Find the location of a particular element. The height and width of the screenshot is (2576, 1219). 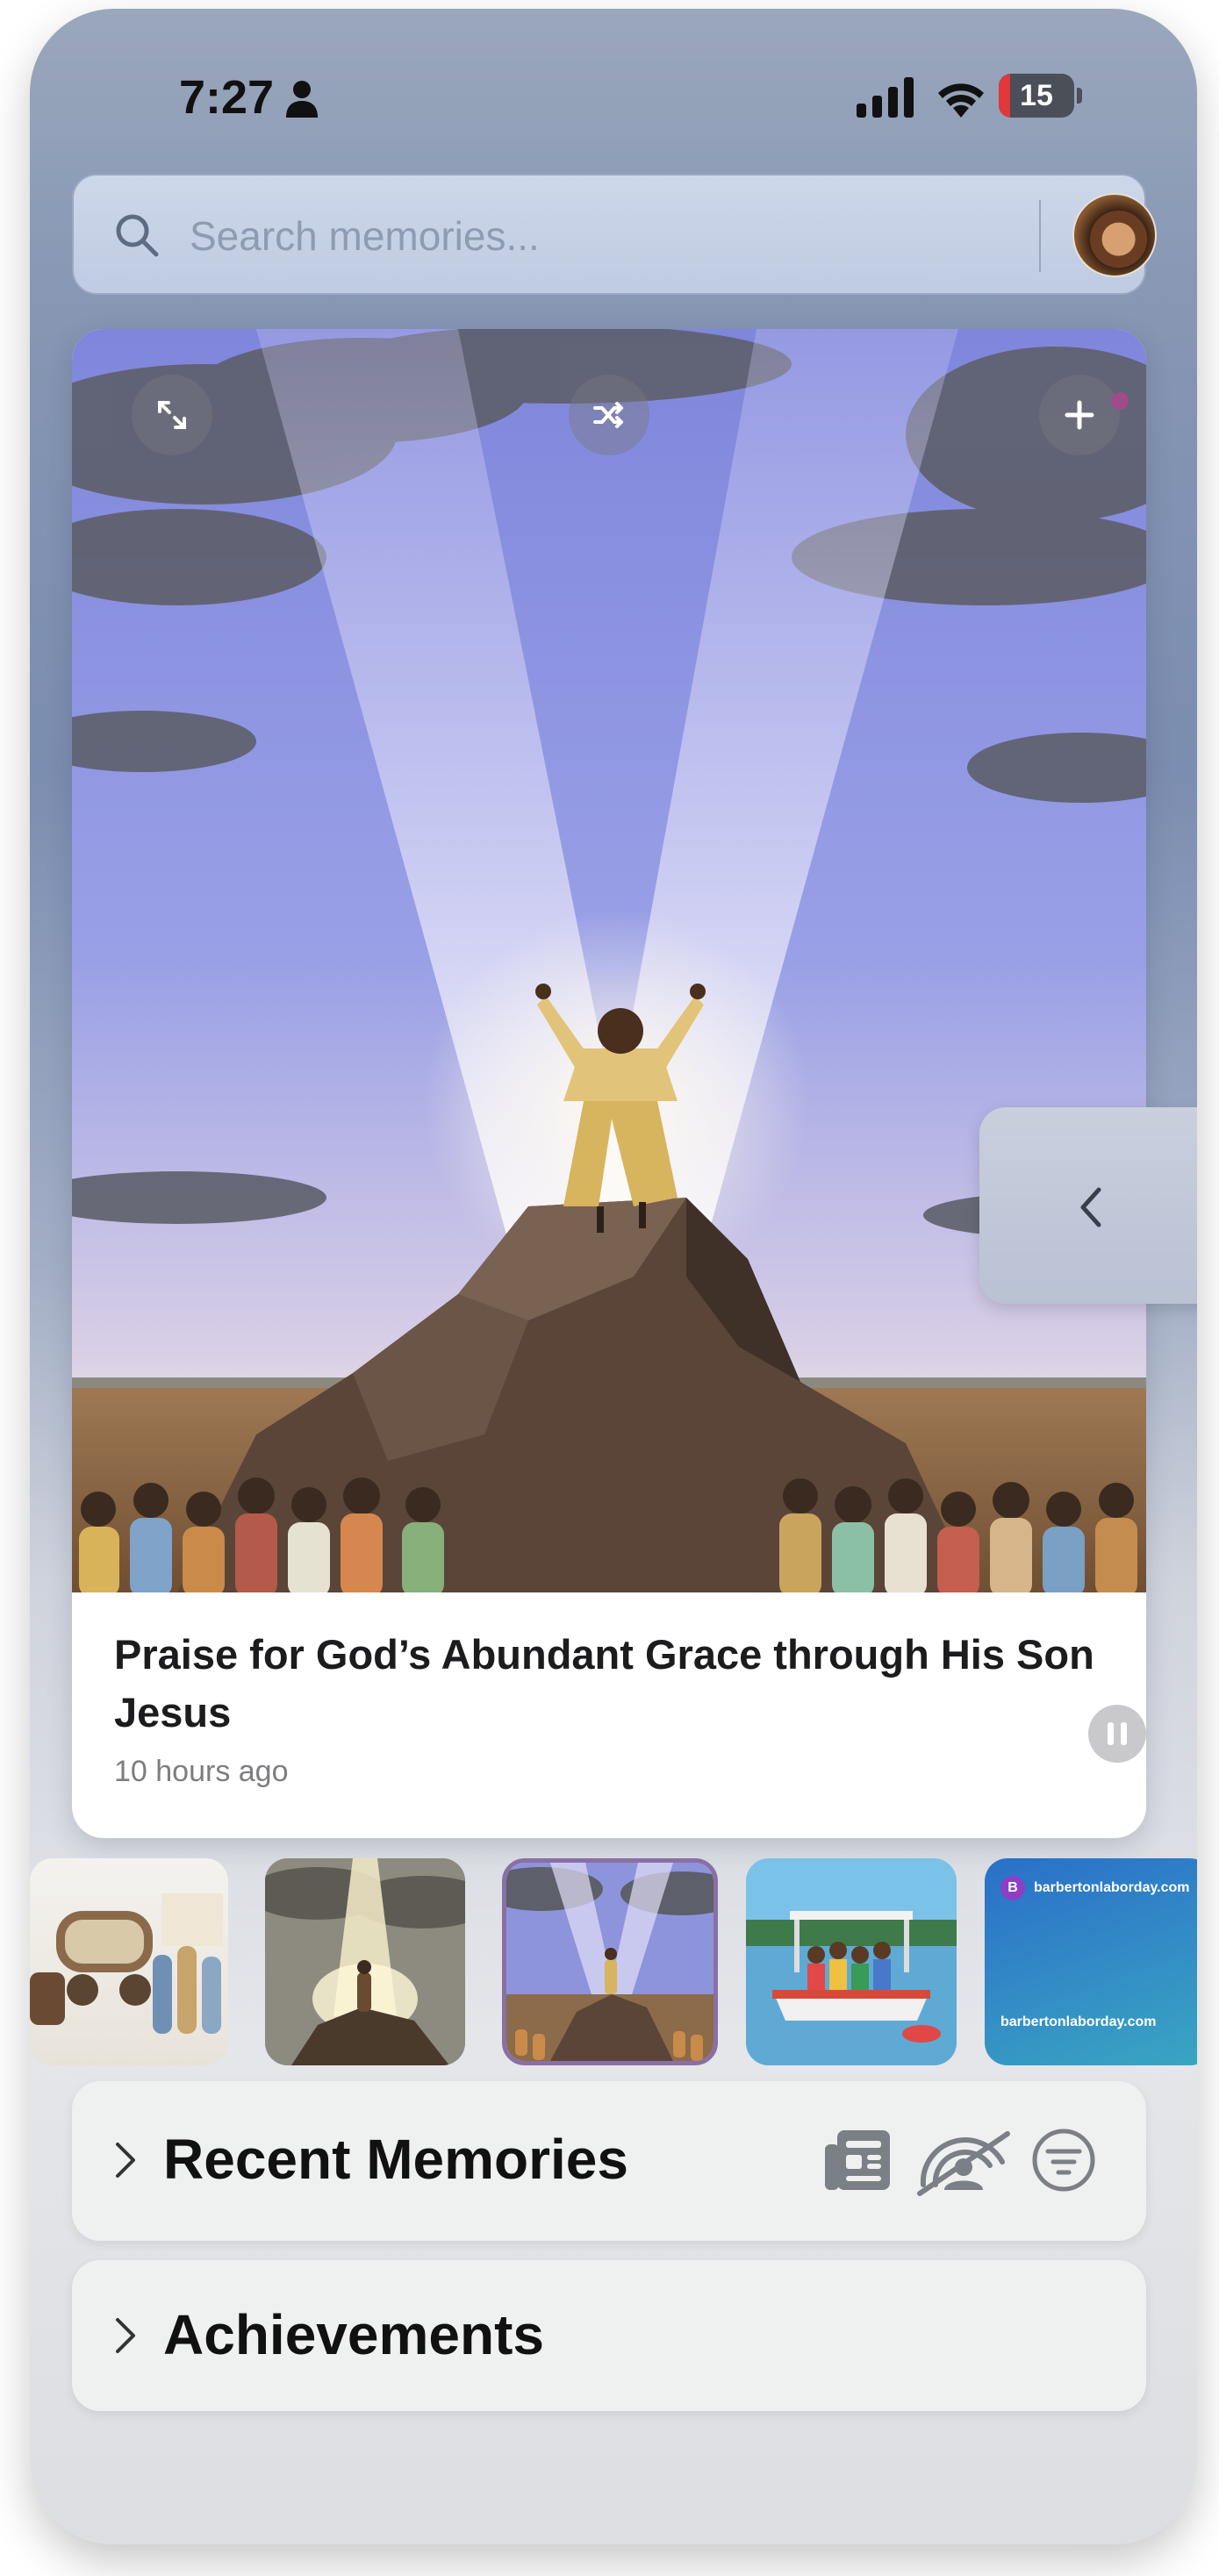

achievements-section: Achievements is located at coordinates (609, 2335).